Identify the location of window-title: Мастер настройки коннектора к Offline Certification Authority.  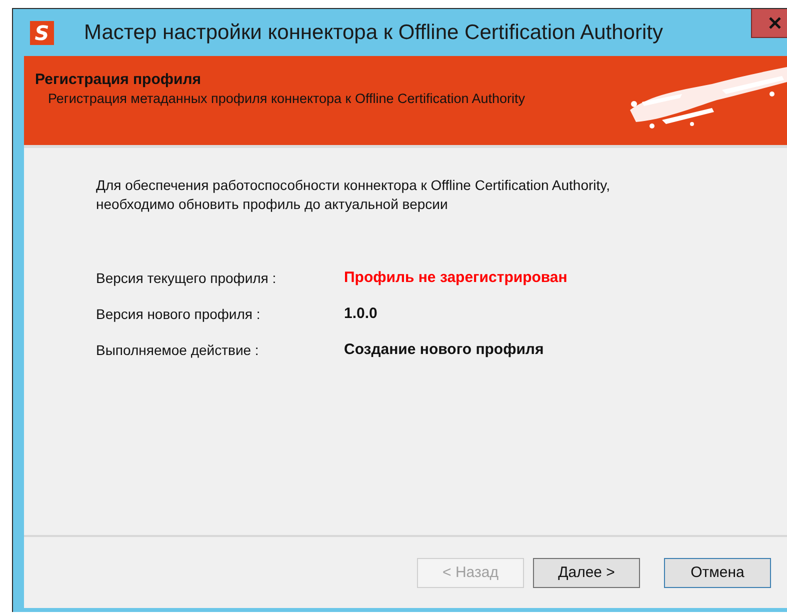
(373, 32).